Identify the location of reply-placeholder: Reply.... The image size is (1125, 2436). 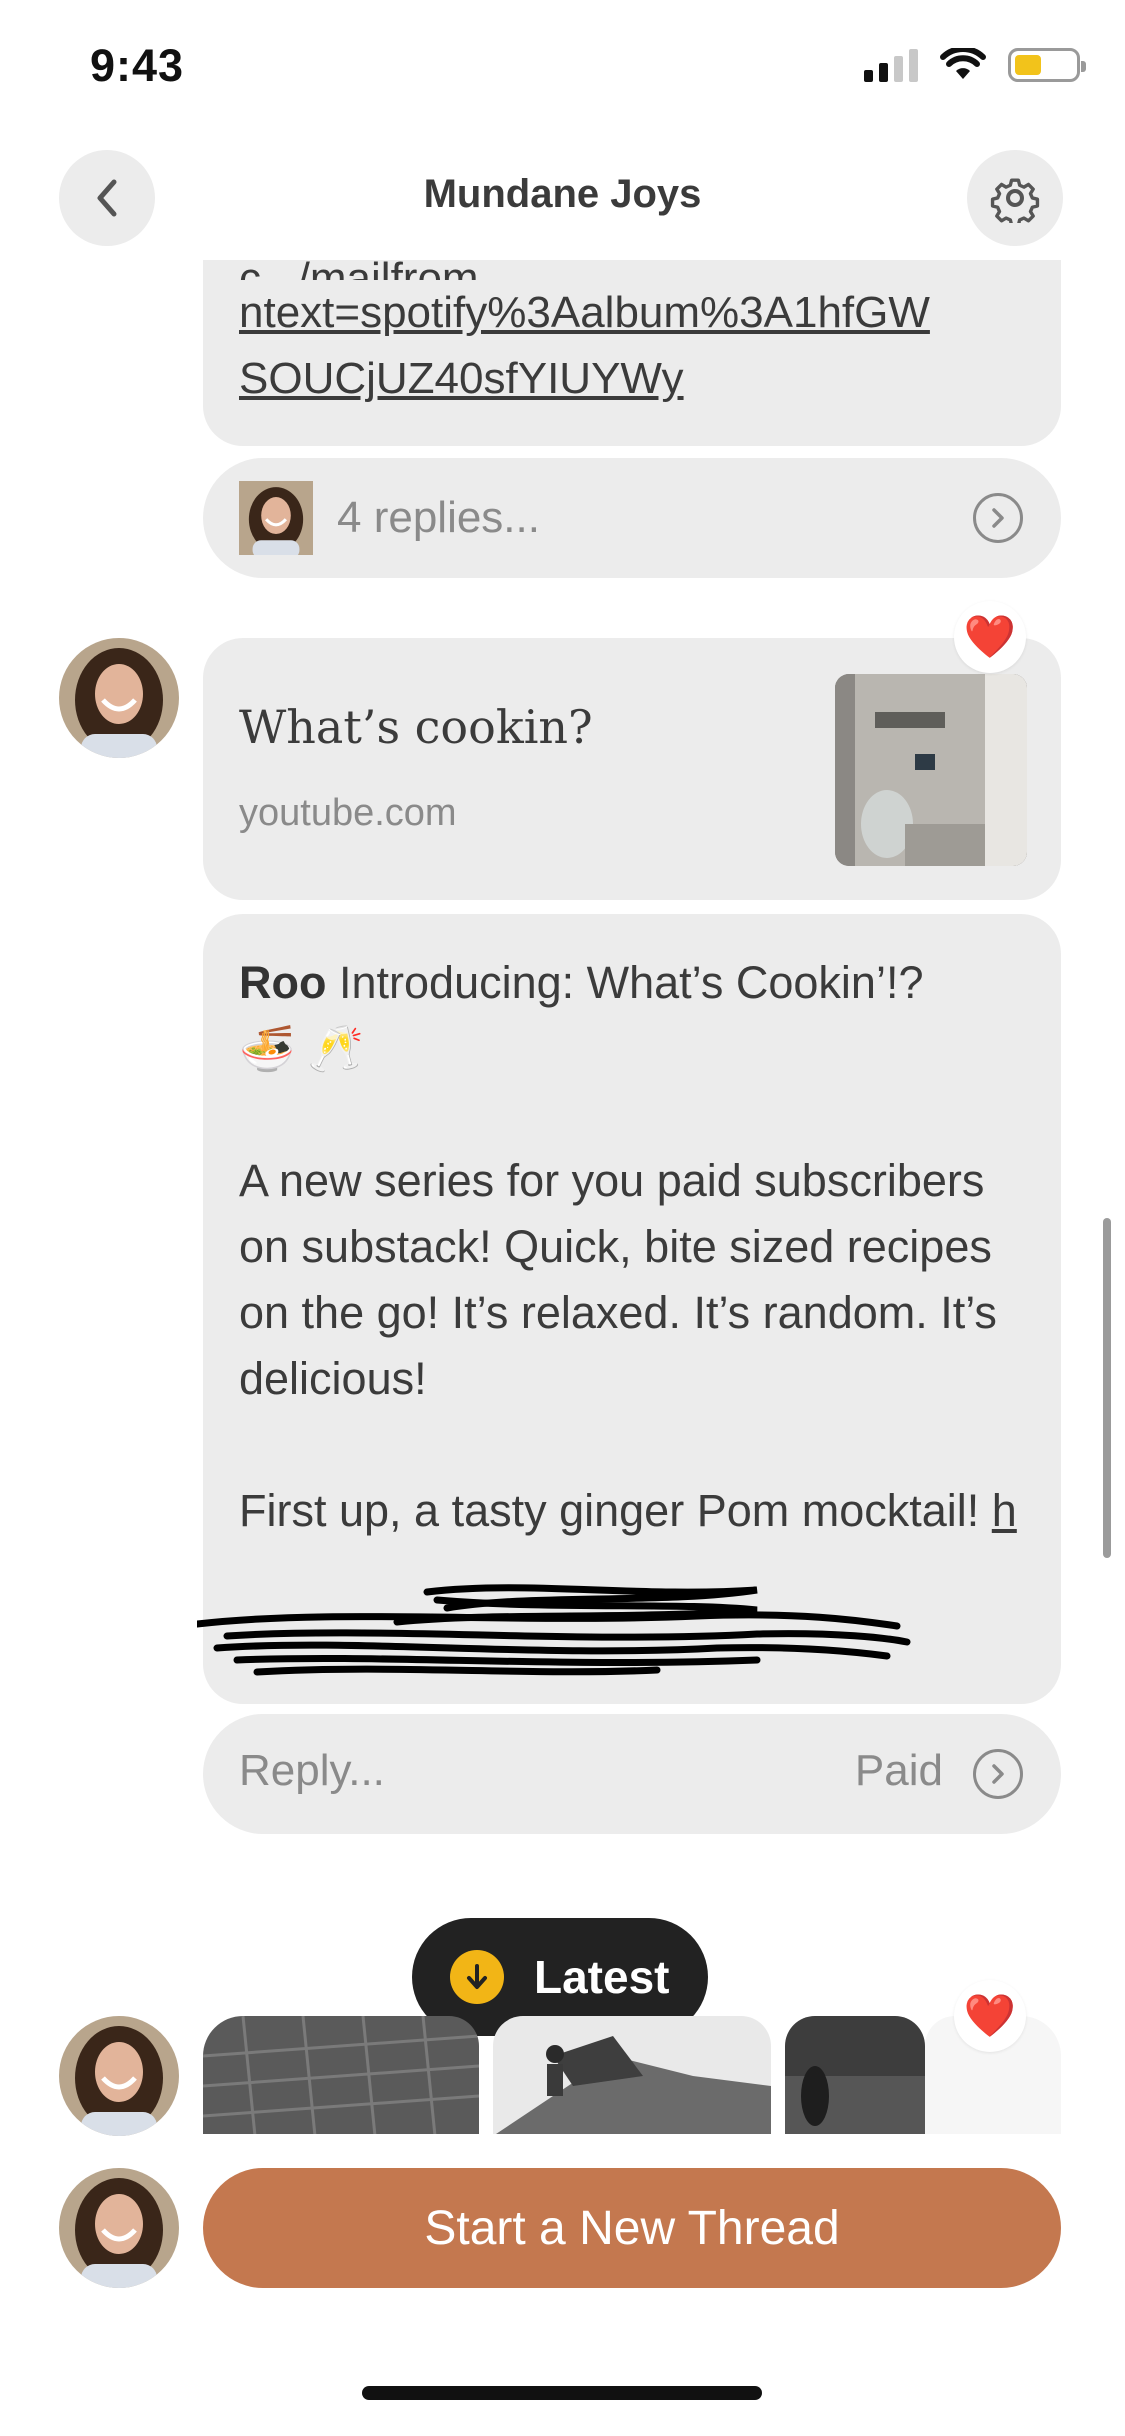
(312, 1770).